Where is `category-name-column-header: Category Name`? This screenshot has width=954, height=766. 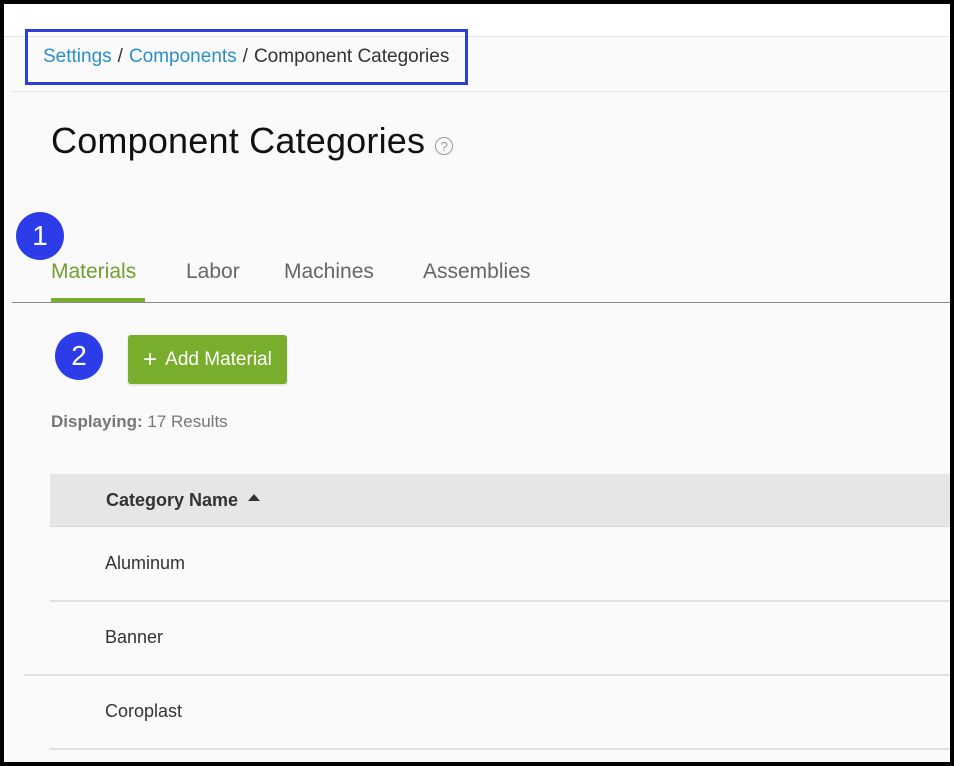
category-name-column-header: Category Name is located at coordinates (183, 500).